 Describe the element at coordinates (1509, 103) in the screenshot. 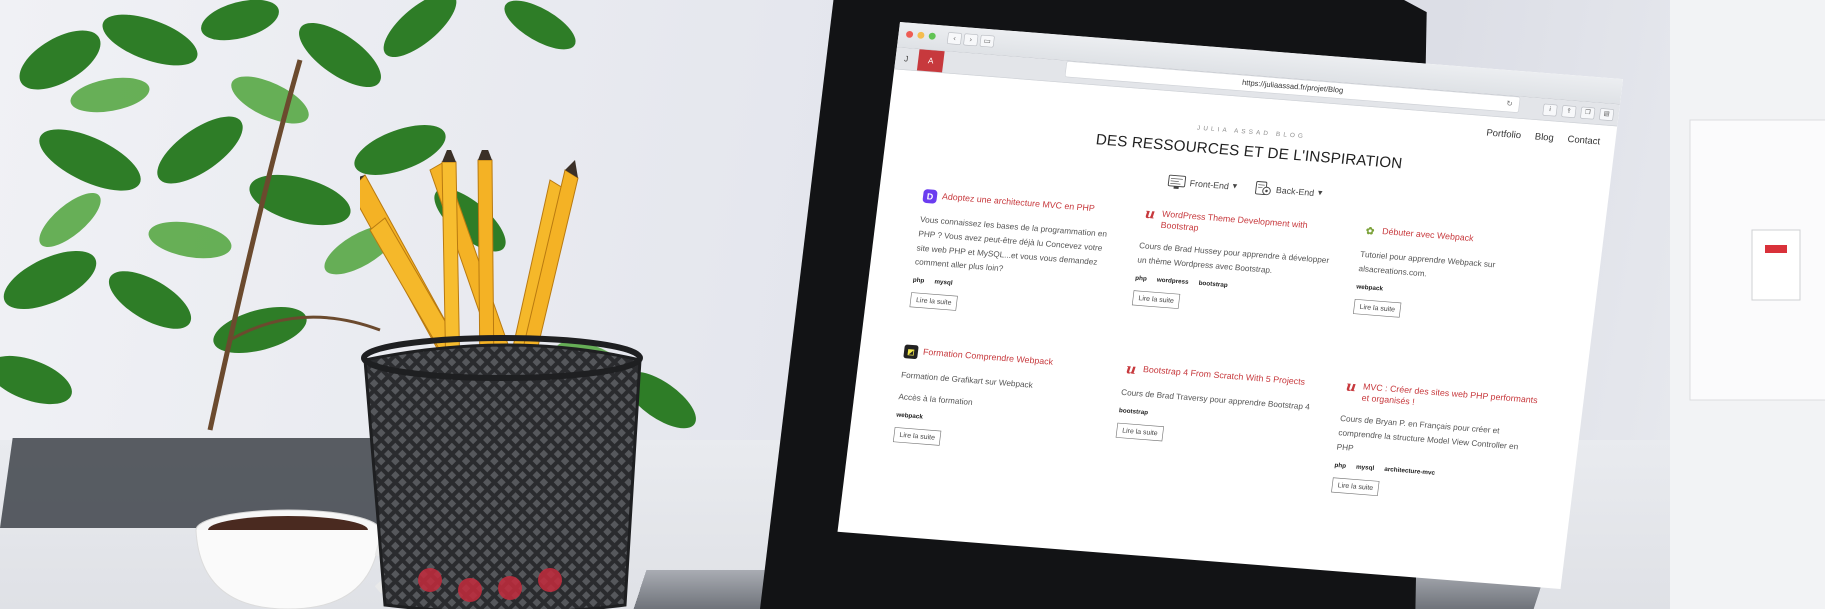

I see `reload-icon: ↻` at that location.